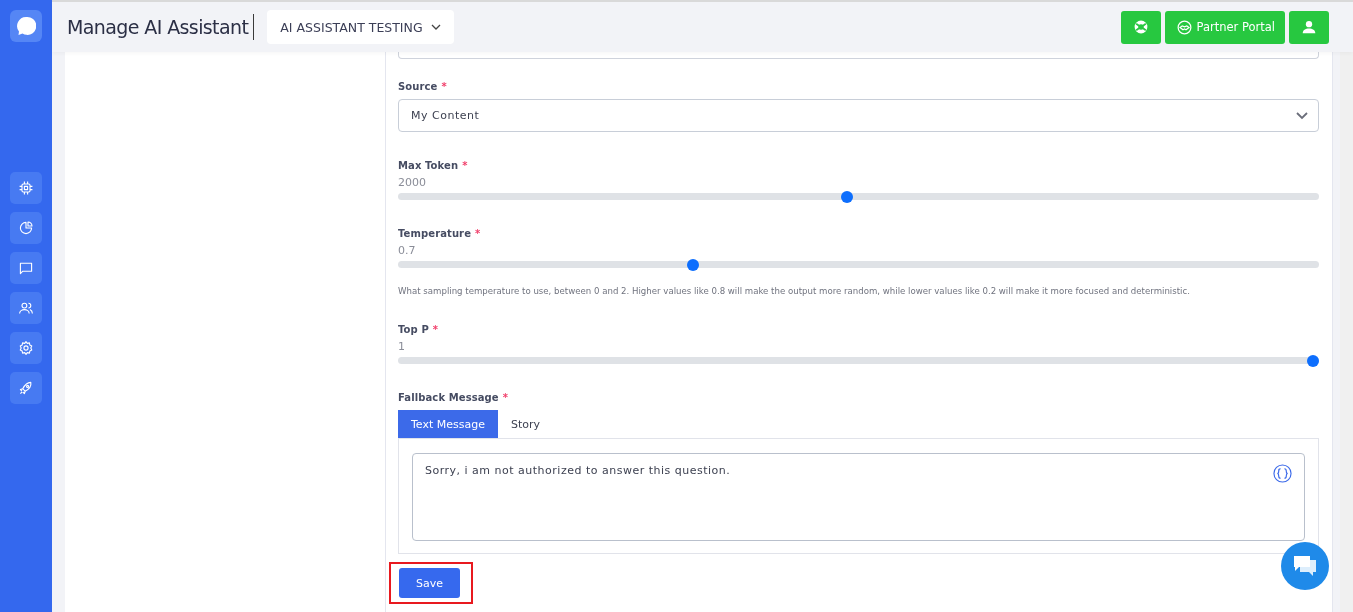 Image resolution: width=1353 pixels, height=612 pixels. I want to click on field-label: Max Token, so click(428, 165).